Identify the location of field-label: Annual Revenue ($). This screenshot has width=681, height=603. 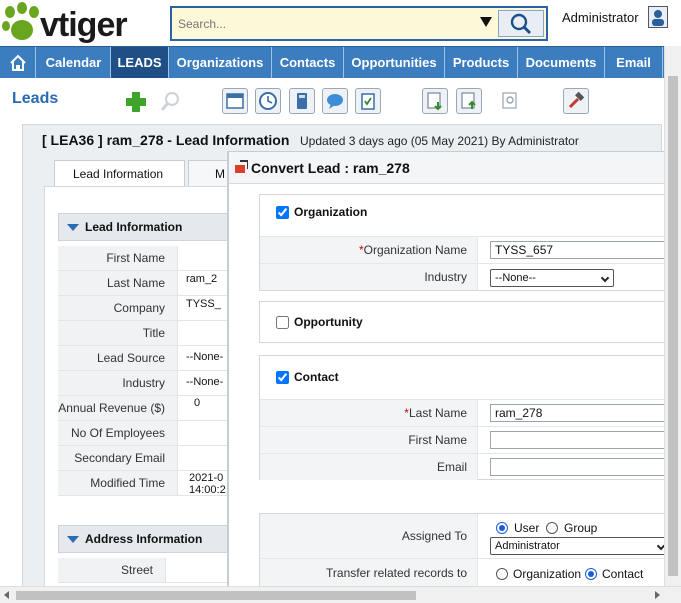
(118, 408).